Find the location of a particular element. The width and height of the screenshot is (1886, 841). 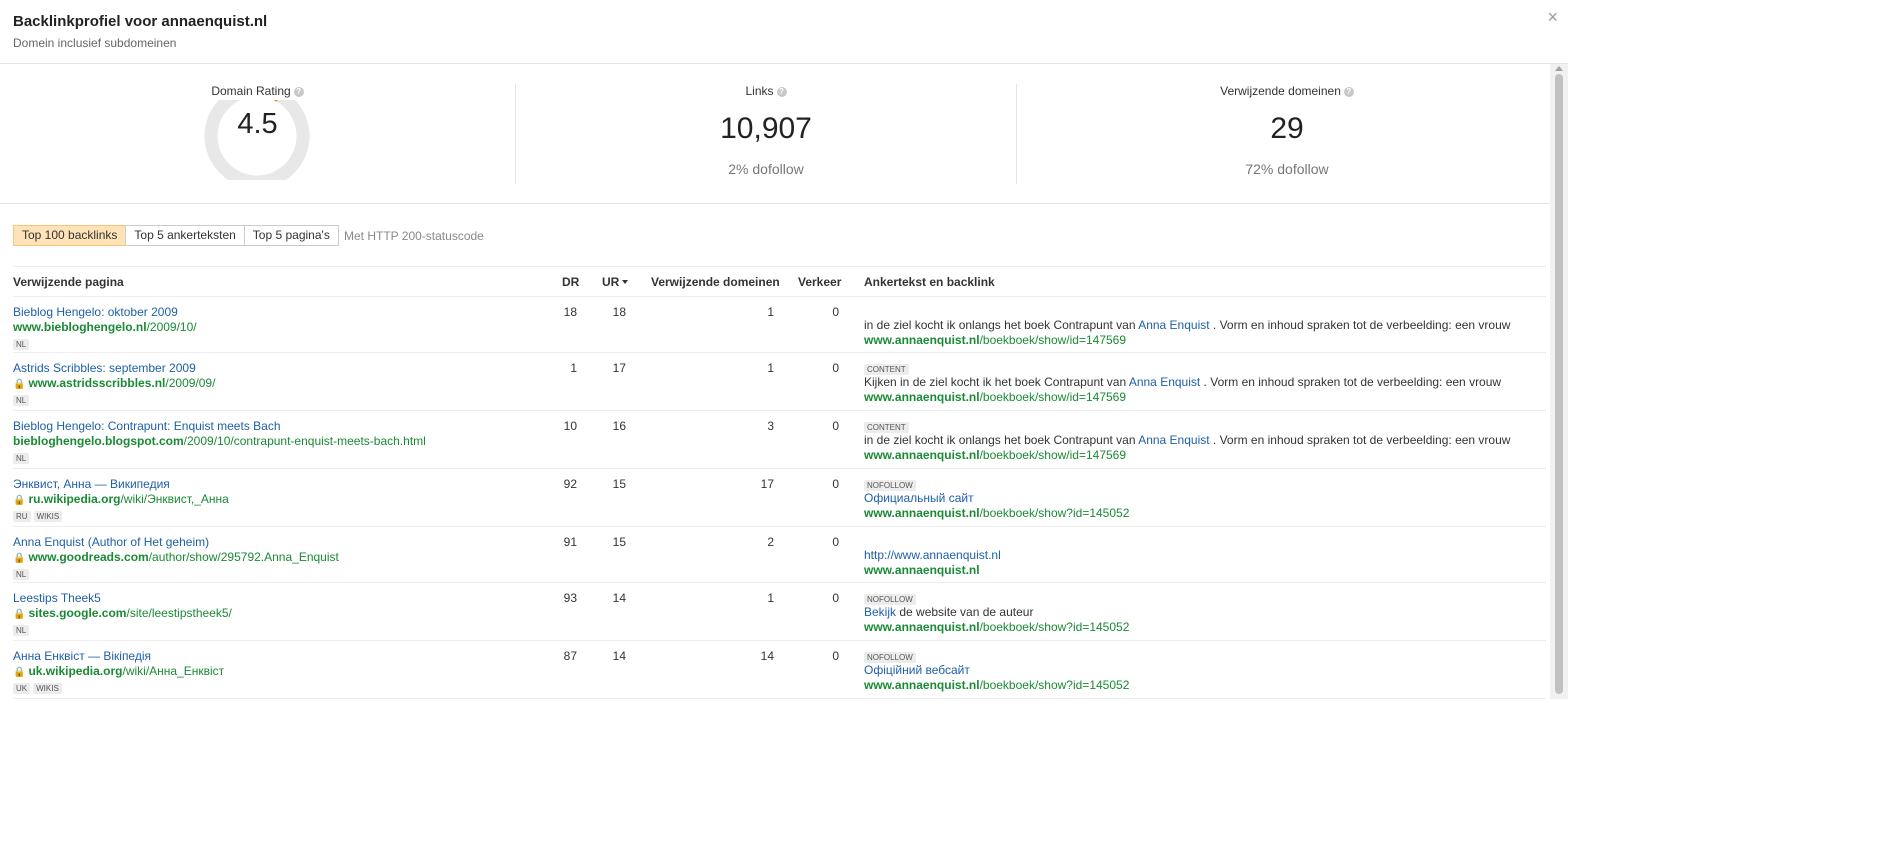

anchor-link: Bekijk is located at coordinates (880, 612).